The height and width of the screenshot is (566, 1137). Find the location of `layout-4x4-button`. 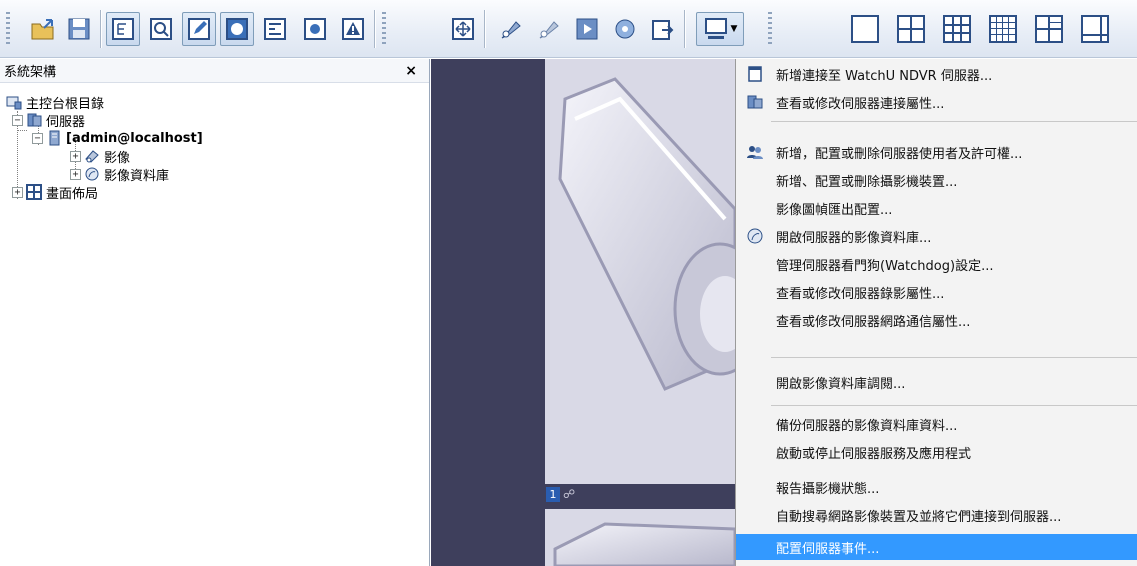

layout-4x4-button is located at coordinates (1003, 29).